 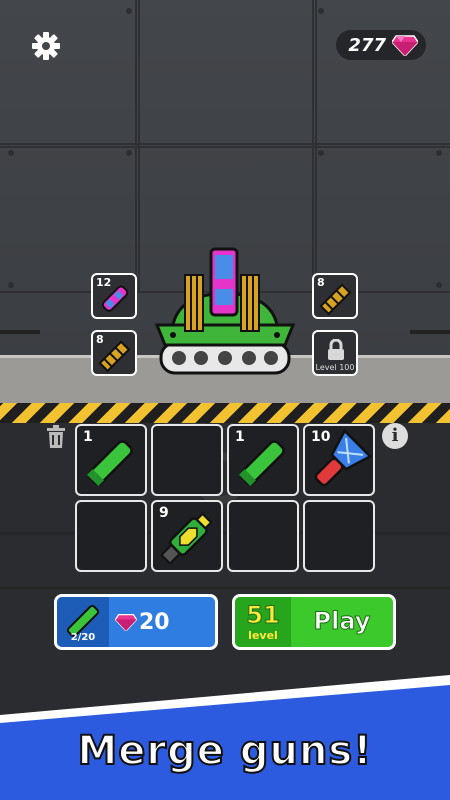 I want to click on trash-icon, so click(x=56, y=436).